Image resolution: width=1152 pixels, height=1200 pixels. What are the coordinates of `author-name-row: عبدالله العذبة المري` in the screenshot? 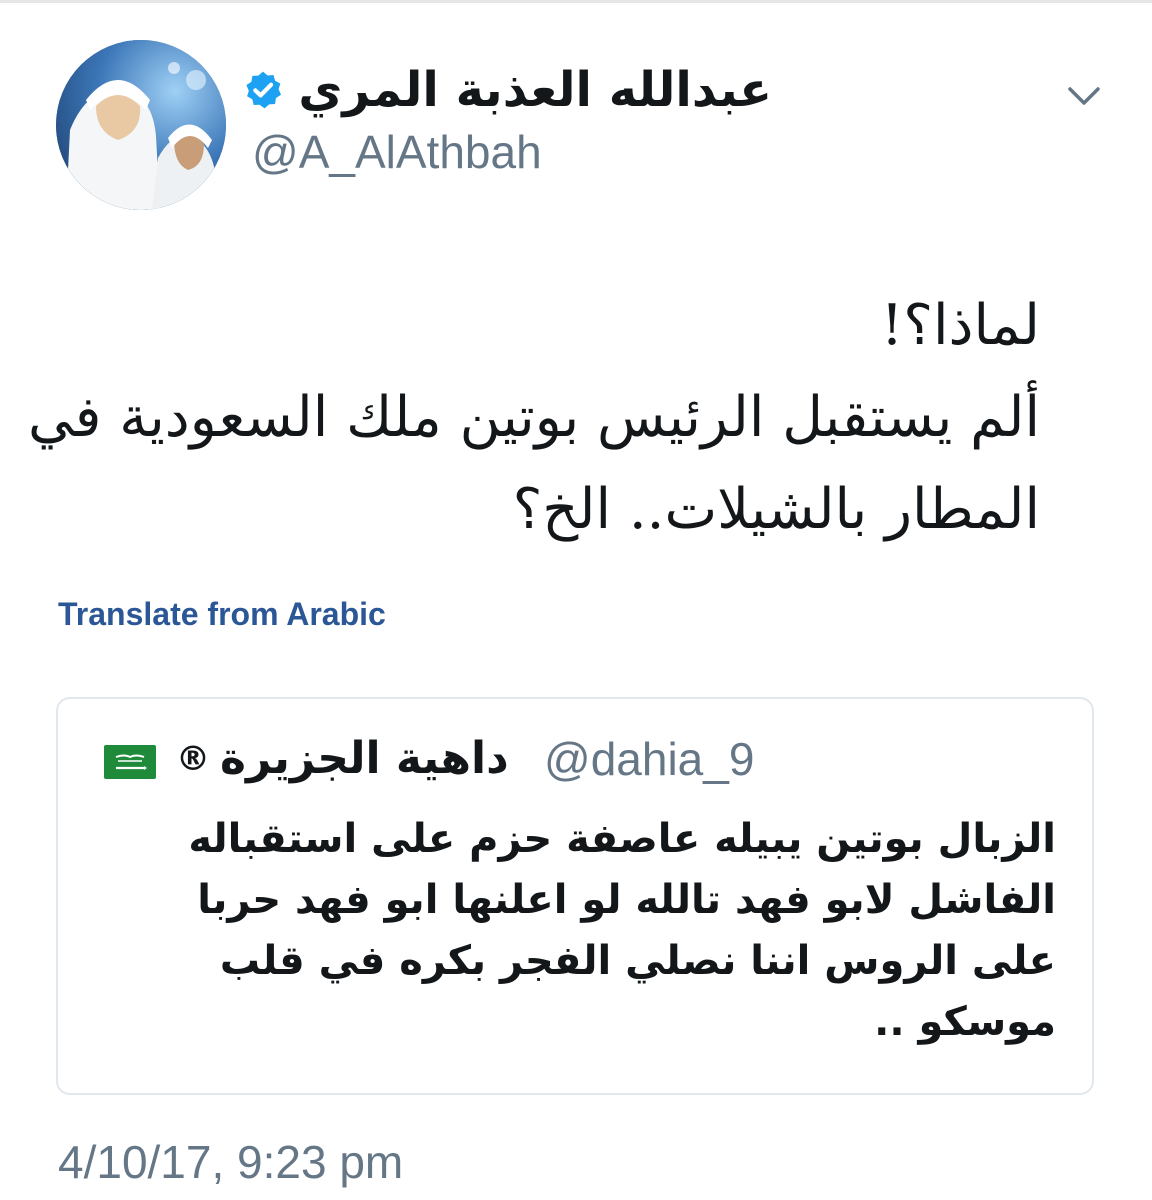 It's located at (507, 90).